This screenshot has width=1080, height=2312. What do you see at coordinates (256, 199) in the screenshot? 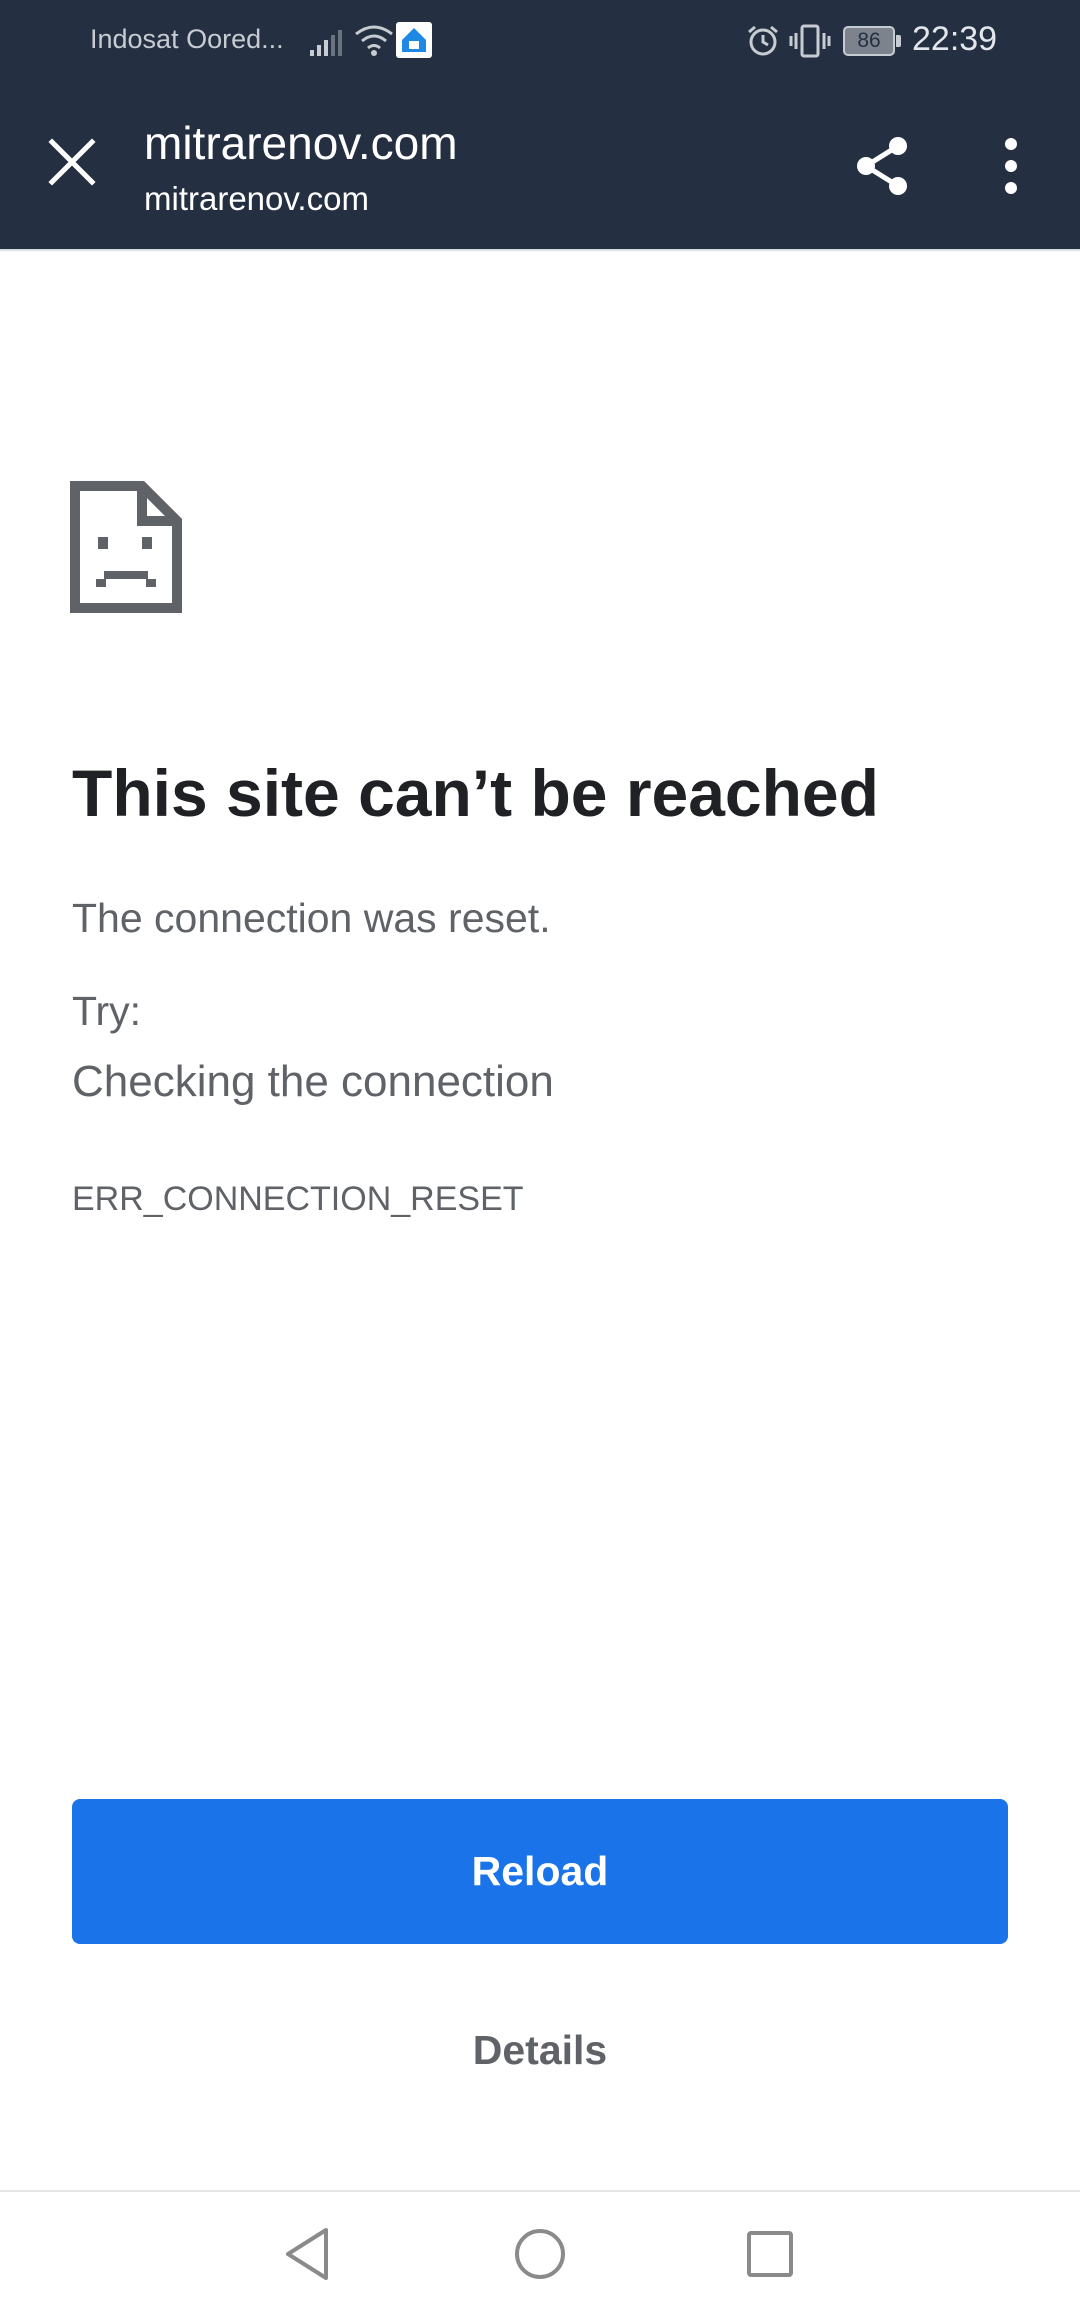
I see `page-url: mitrarenov.com` at bounding box center [256, 199].